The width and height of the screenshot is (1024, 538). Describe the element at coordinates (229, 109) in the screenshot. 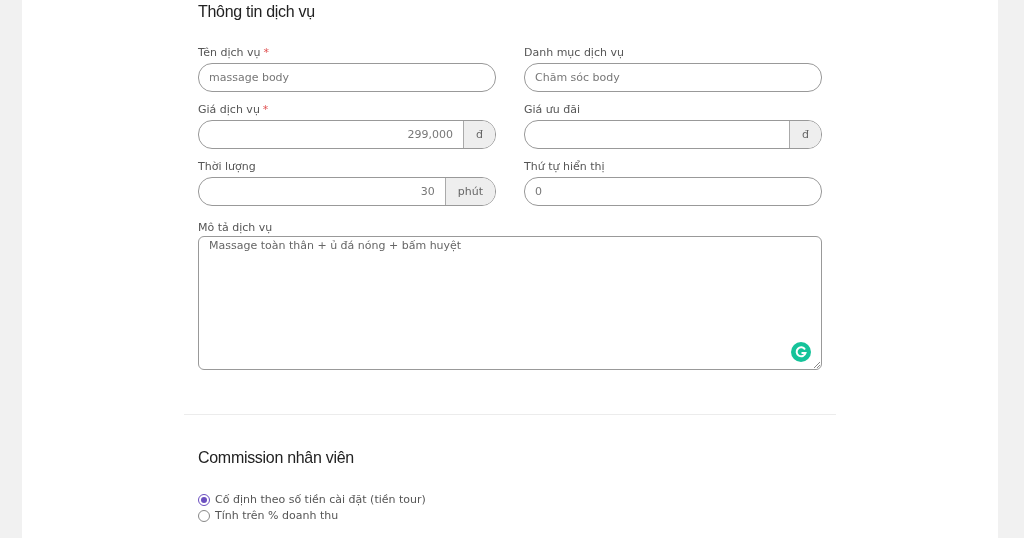

I see `field-label: Giá dịch vụ` at that location.